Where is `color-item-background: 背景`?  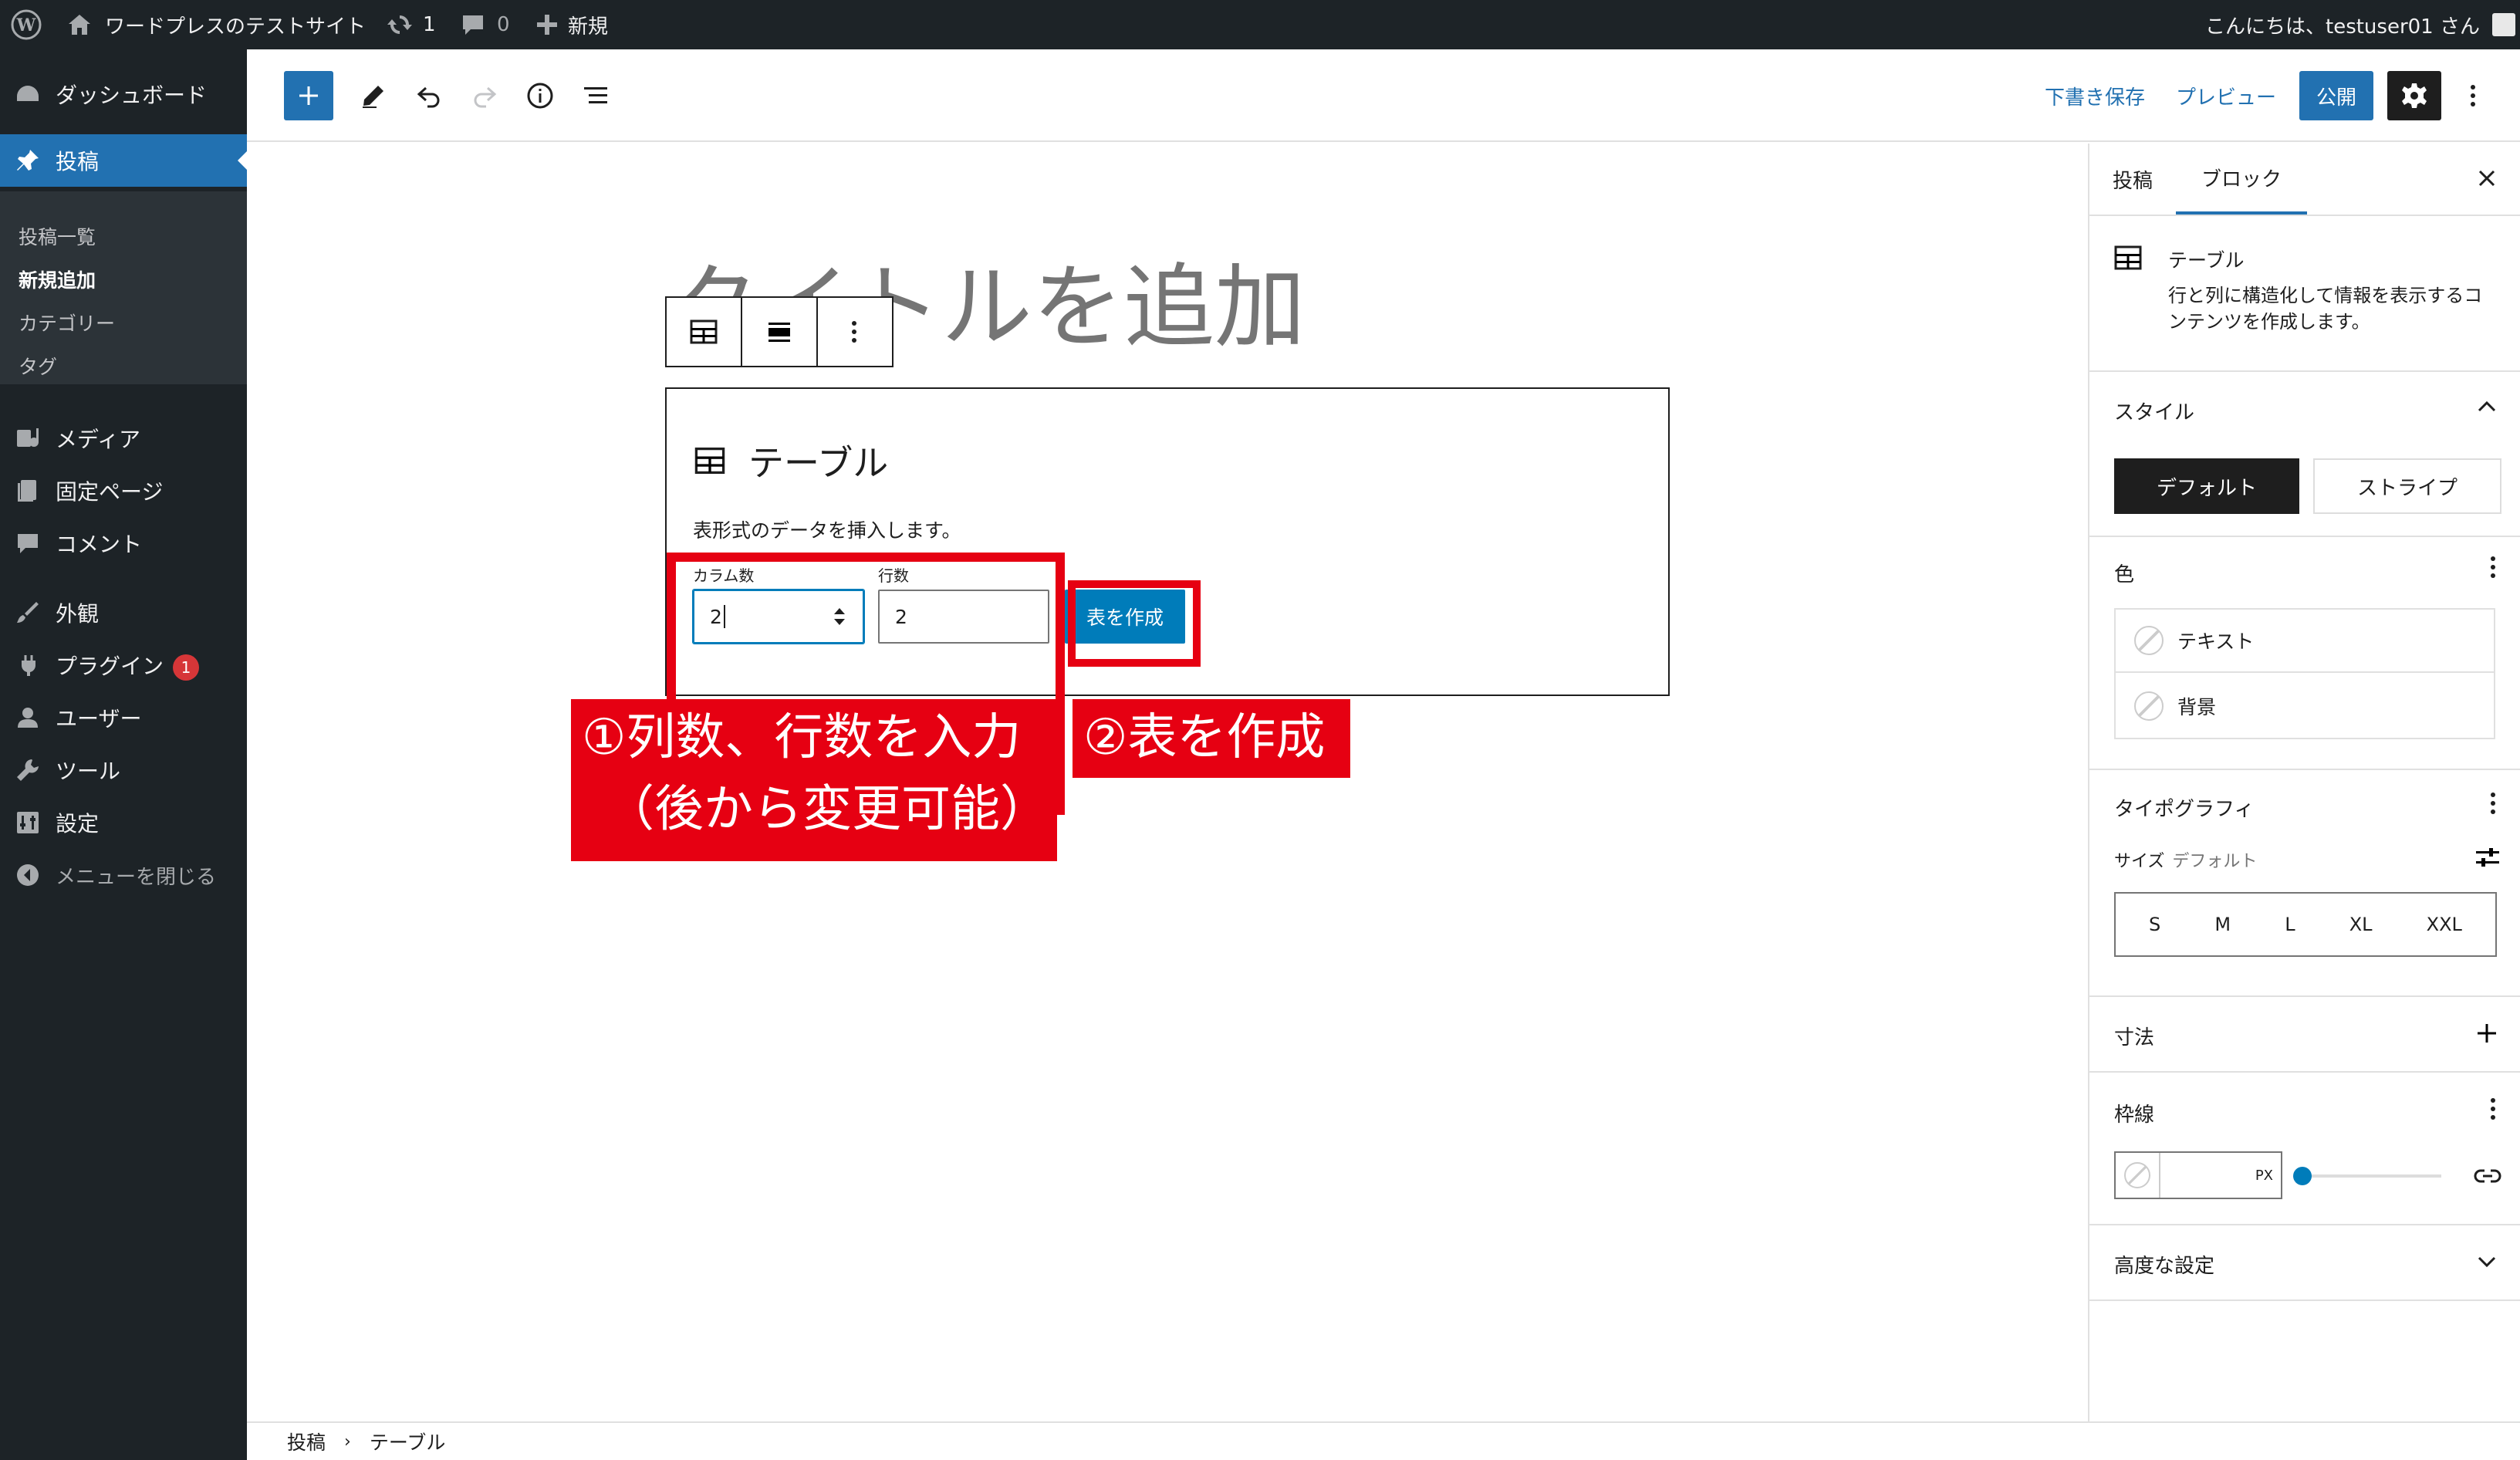 color-item-background: 背景 is located at coordinates (2305, 706).